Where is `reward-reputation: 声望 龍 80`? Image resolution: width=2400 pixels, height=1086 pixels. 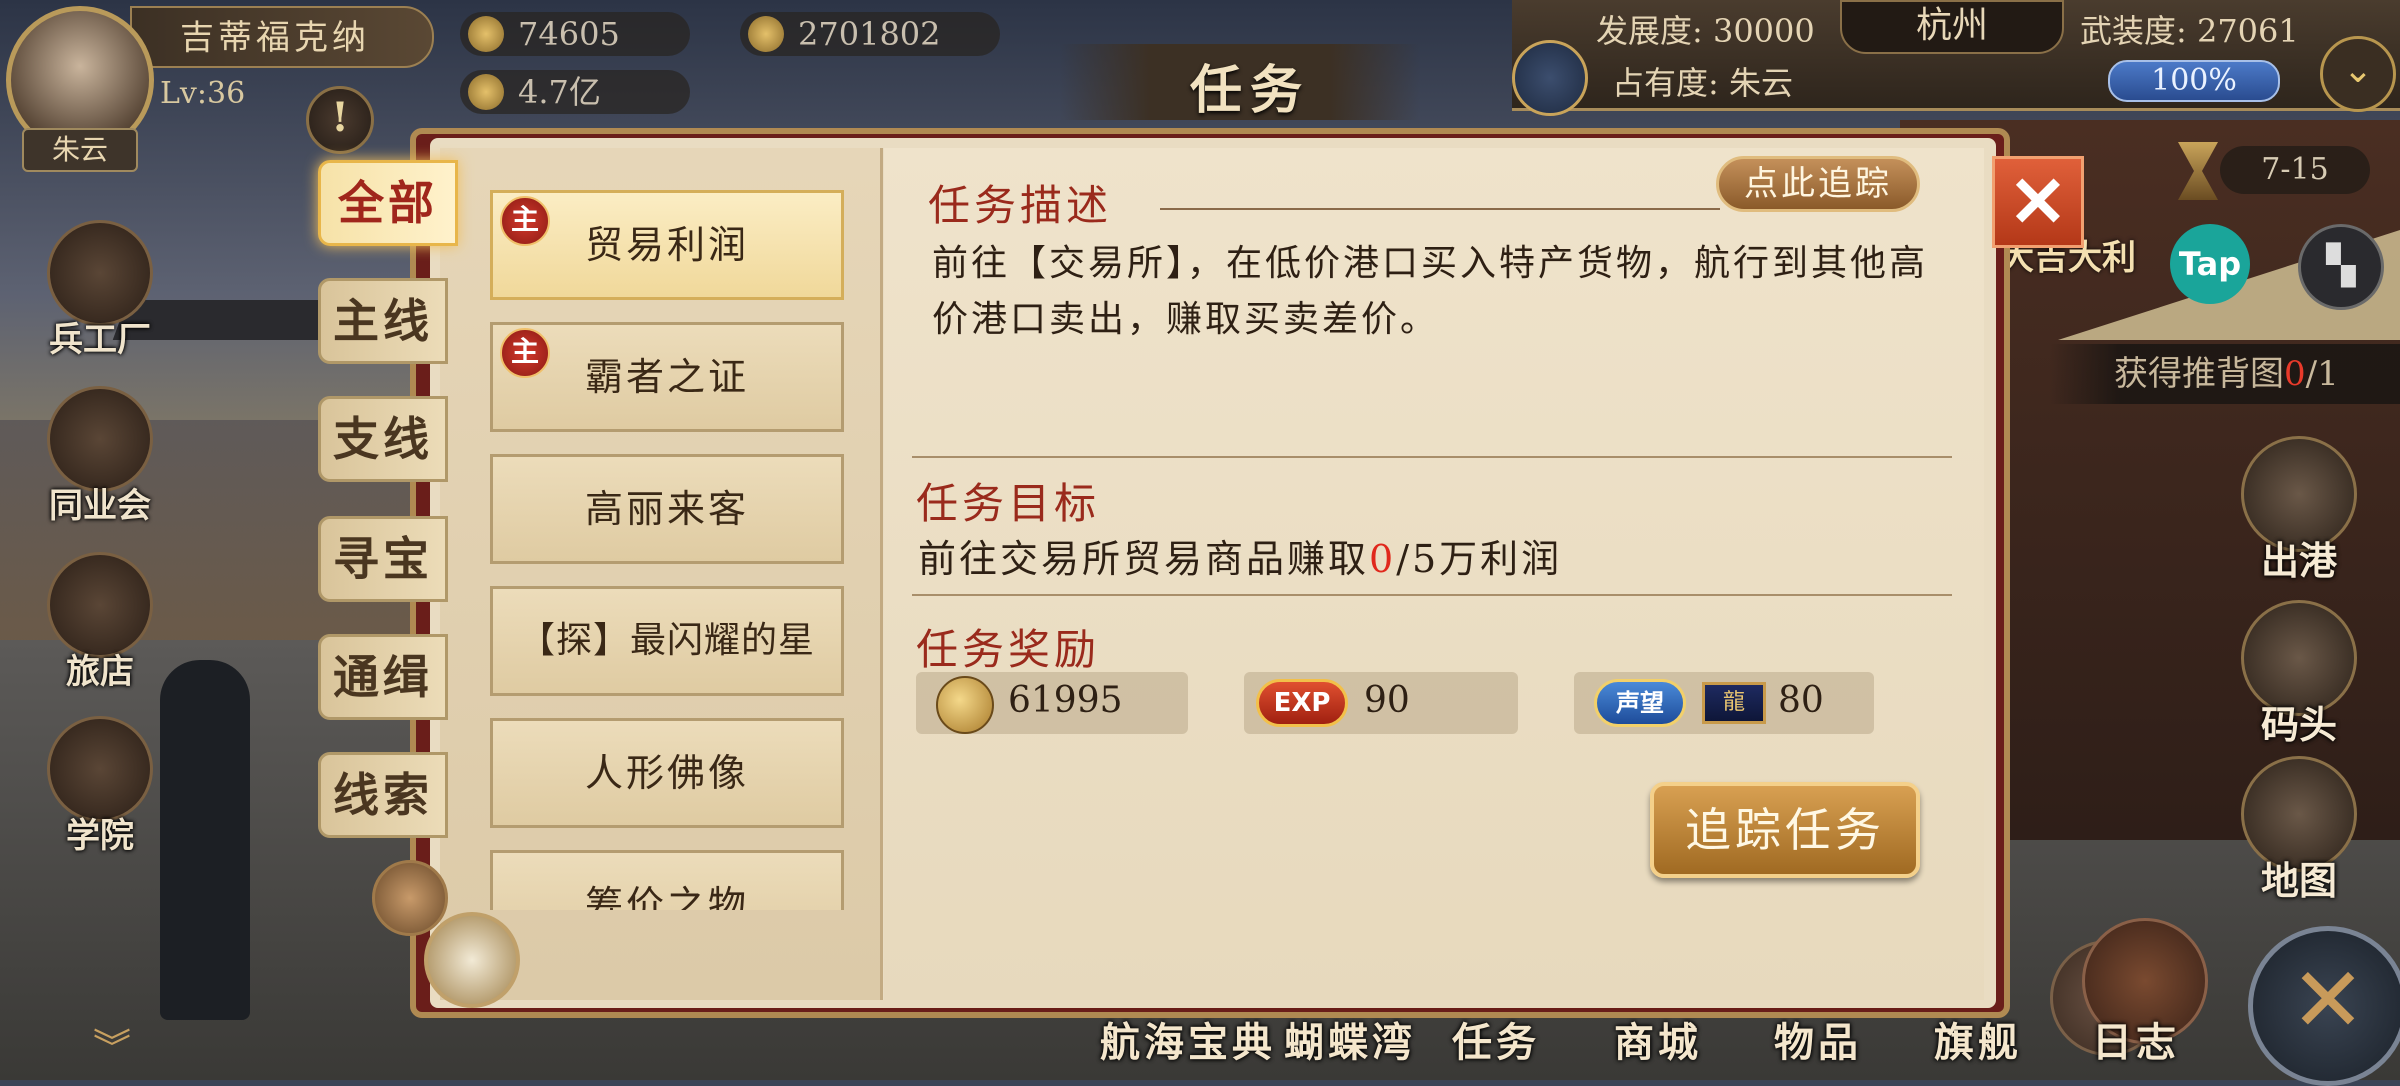 reward-reputation: 声望 龍 80 is located at coordinates (1724, 703).